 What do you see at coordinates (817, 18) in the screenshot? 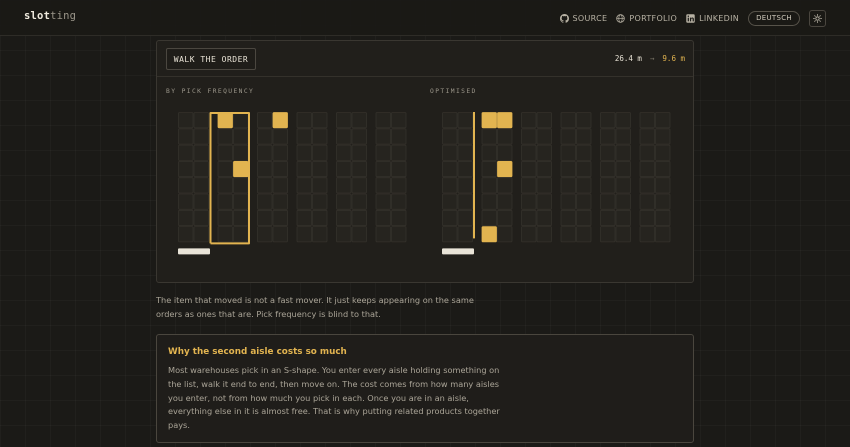
I see `theme-toggle-button` at bounding box center [817, 18].